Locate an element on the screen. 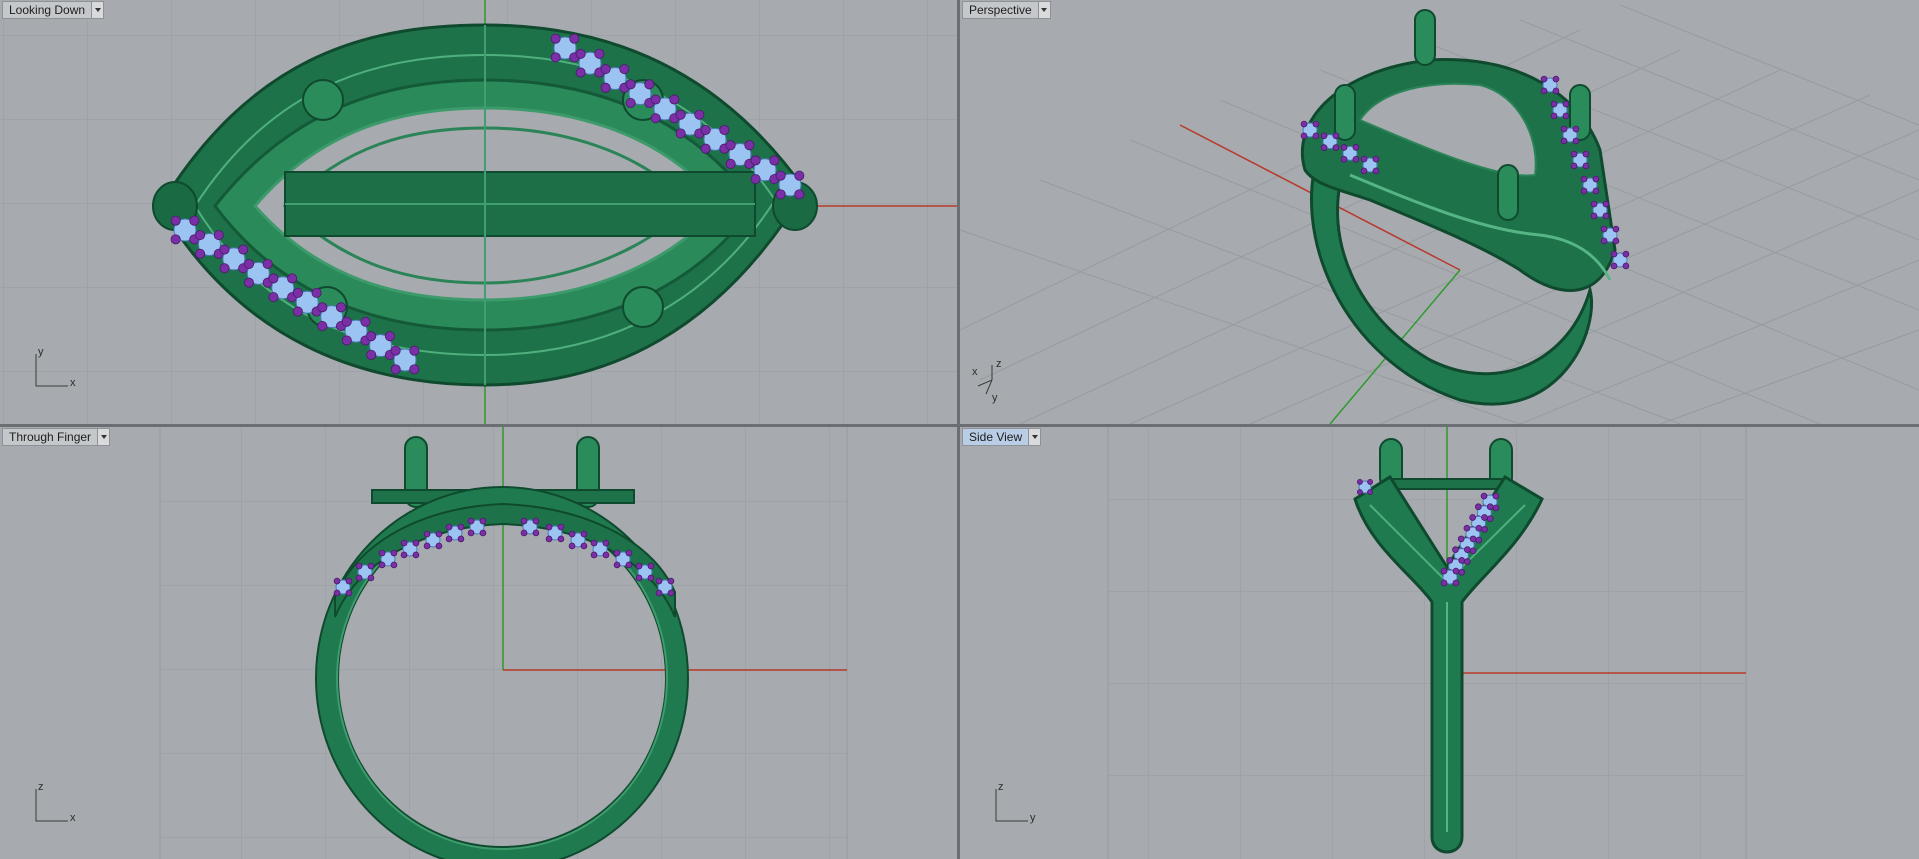  axis-label-right: x is located at coordinates (73, 818).